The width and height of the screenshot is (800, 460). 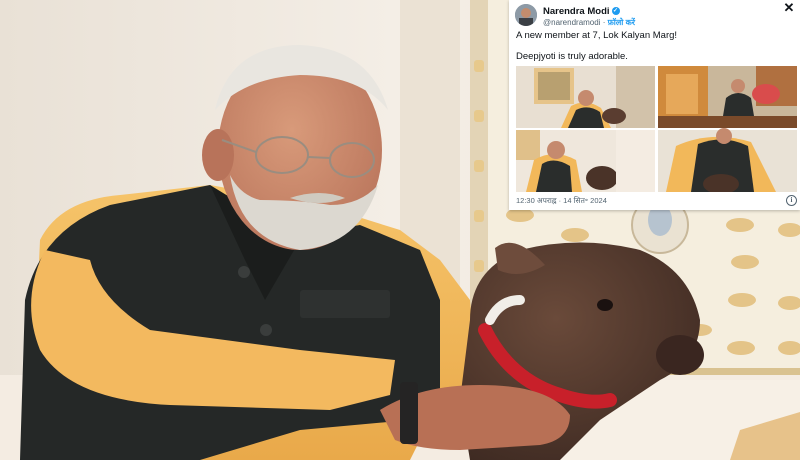 What do you see at coordinates (680, 355) in the screenshot?
I see `calf-muzzle` at bounding box center [680, 355].